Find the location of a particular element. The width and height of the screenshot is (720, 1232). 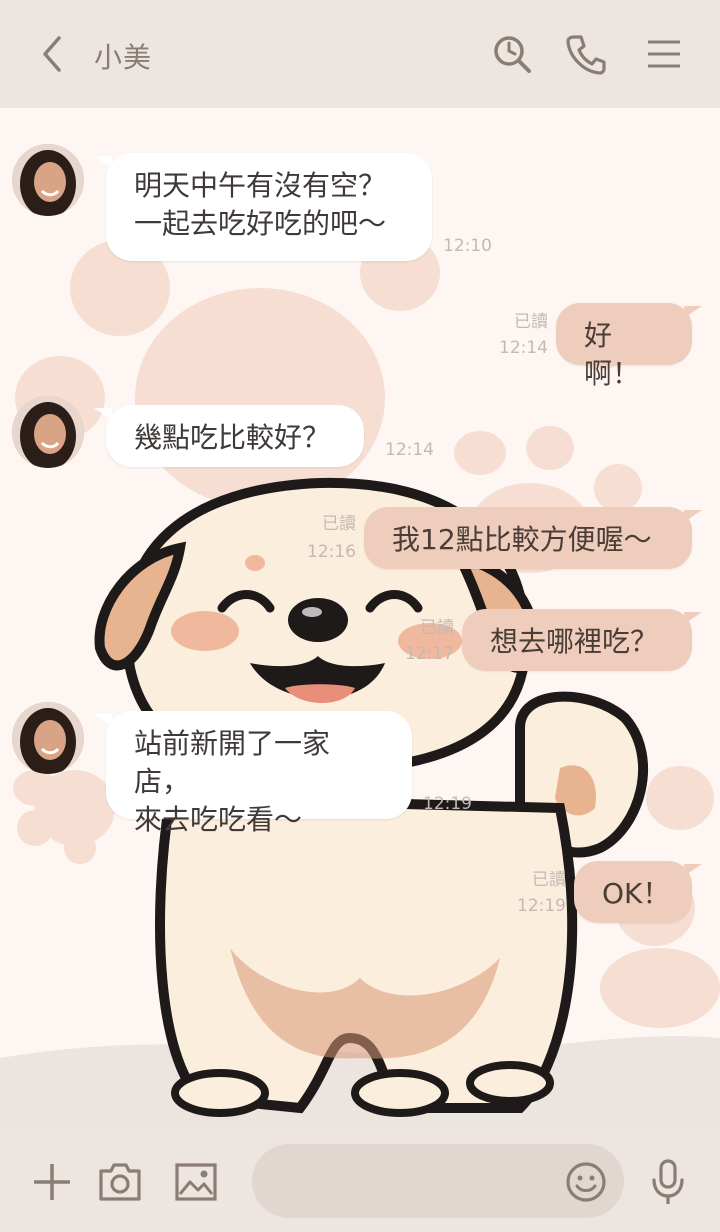

camera-icon is located at coordinates (120, 1182).